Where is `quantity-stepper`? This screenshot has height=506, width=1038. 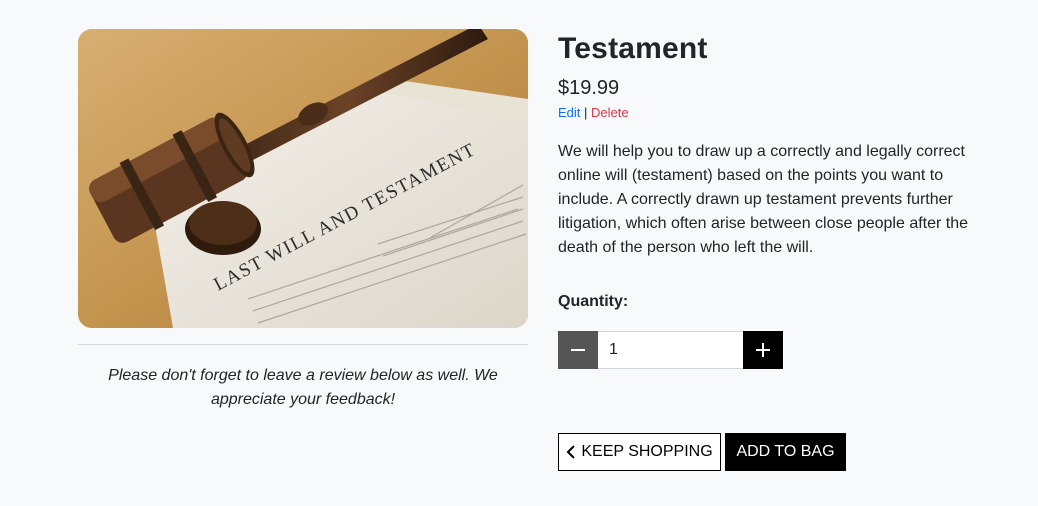 quantity-stepper is located at coordinates (670, 350).